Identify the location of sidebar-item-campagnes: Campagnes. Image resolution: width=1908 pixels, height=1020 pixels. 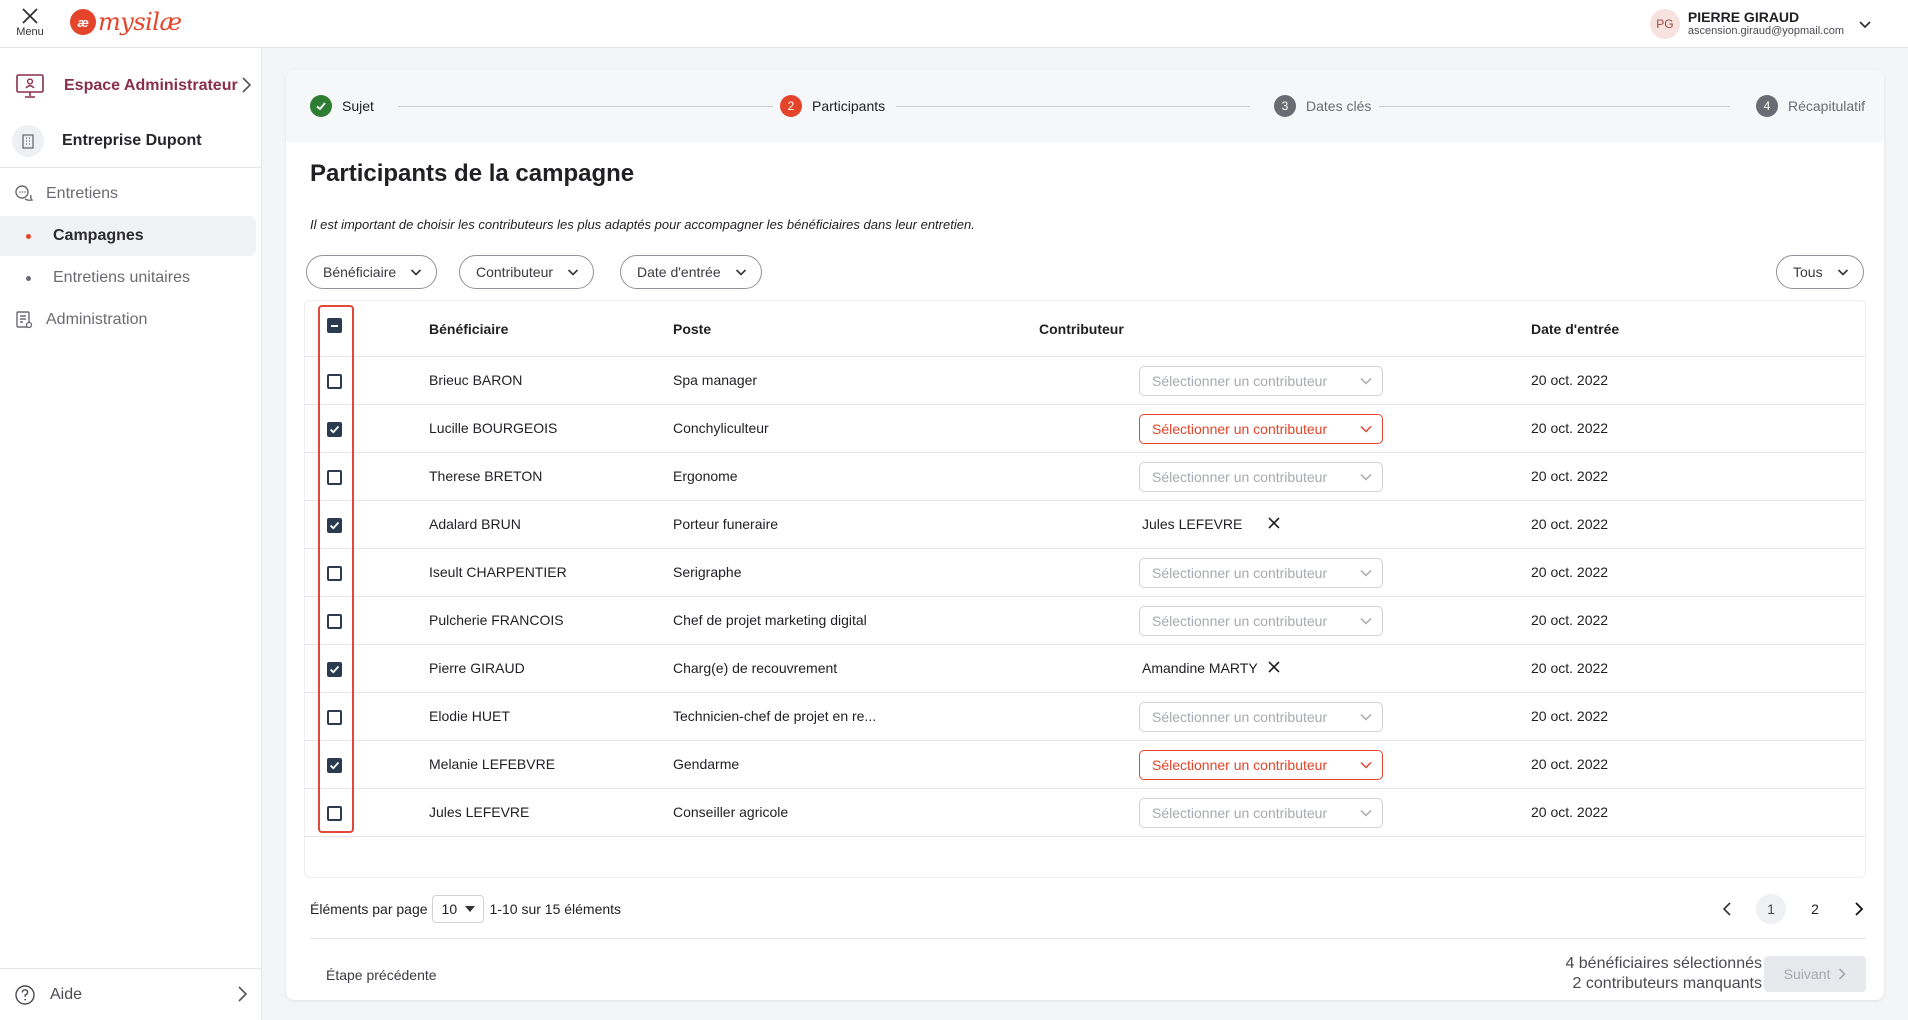
(128, 236).